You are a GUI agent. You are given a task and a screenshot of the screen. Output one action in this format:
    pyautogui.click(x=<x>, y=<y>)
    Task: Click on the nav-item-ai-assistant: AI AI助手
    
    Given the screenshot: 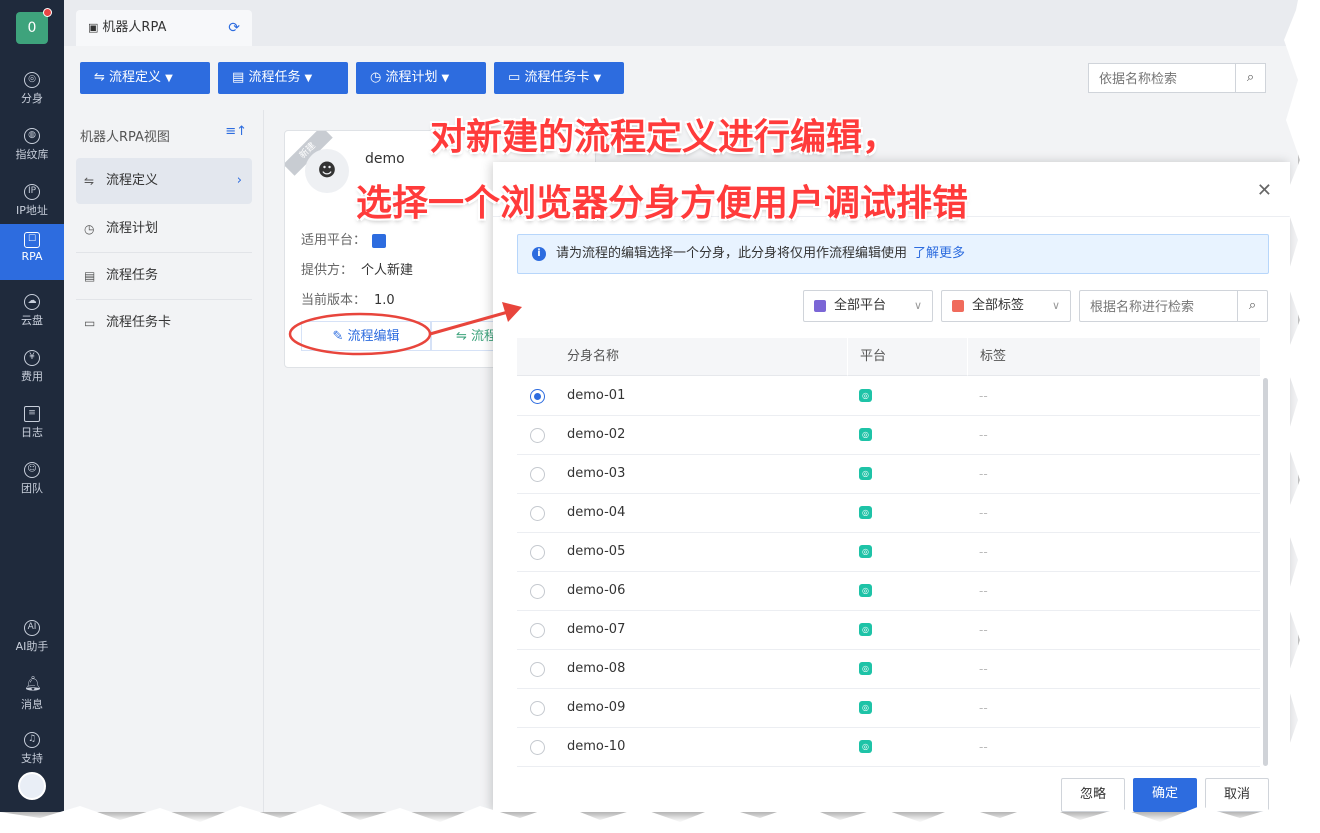 What is the action you would take?
    pyautogui.click(x=32, y=638)
    